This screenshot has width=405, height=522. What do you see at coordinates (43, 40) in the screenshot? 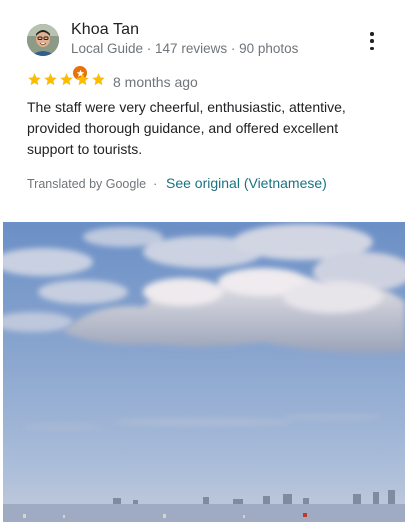
I see `person-avatar-icon` at bounding box center [43, 40].